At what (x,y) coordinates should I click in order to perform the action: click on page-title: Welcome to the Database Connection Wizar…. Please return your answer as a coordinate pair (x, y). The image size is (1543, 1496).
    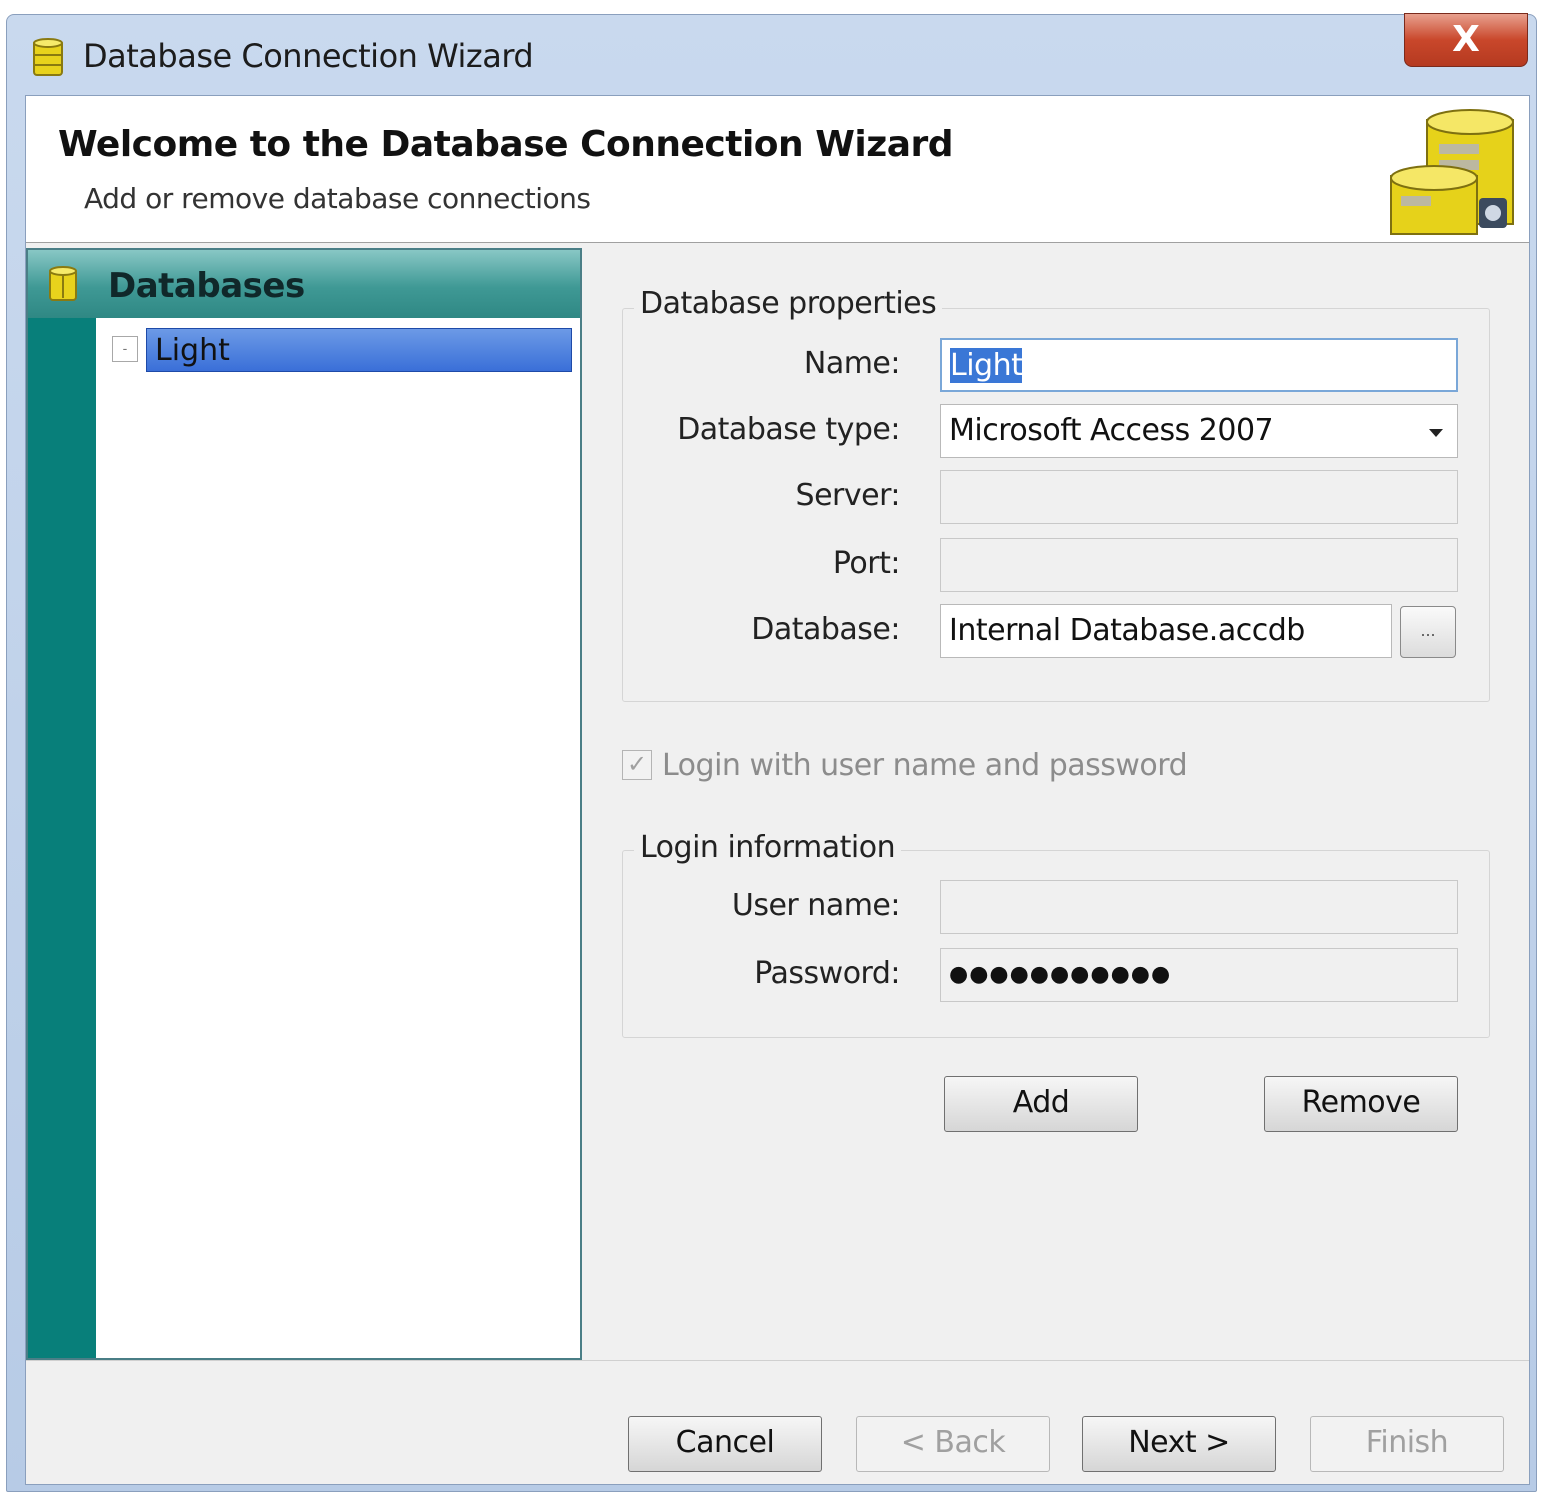
    Looking at the image, I should click on (506, 144).